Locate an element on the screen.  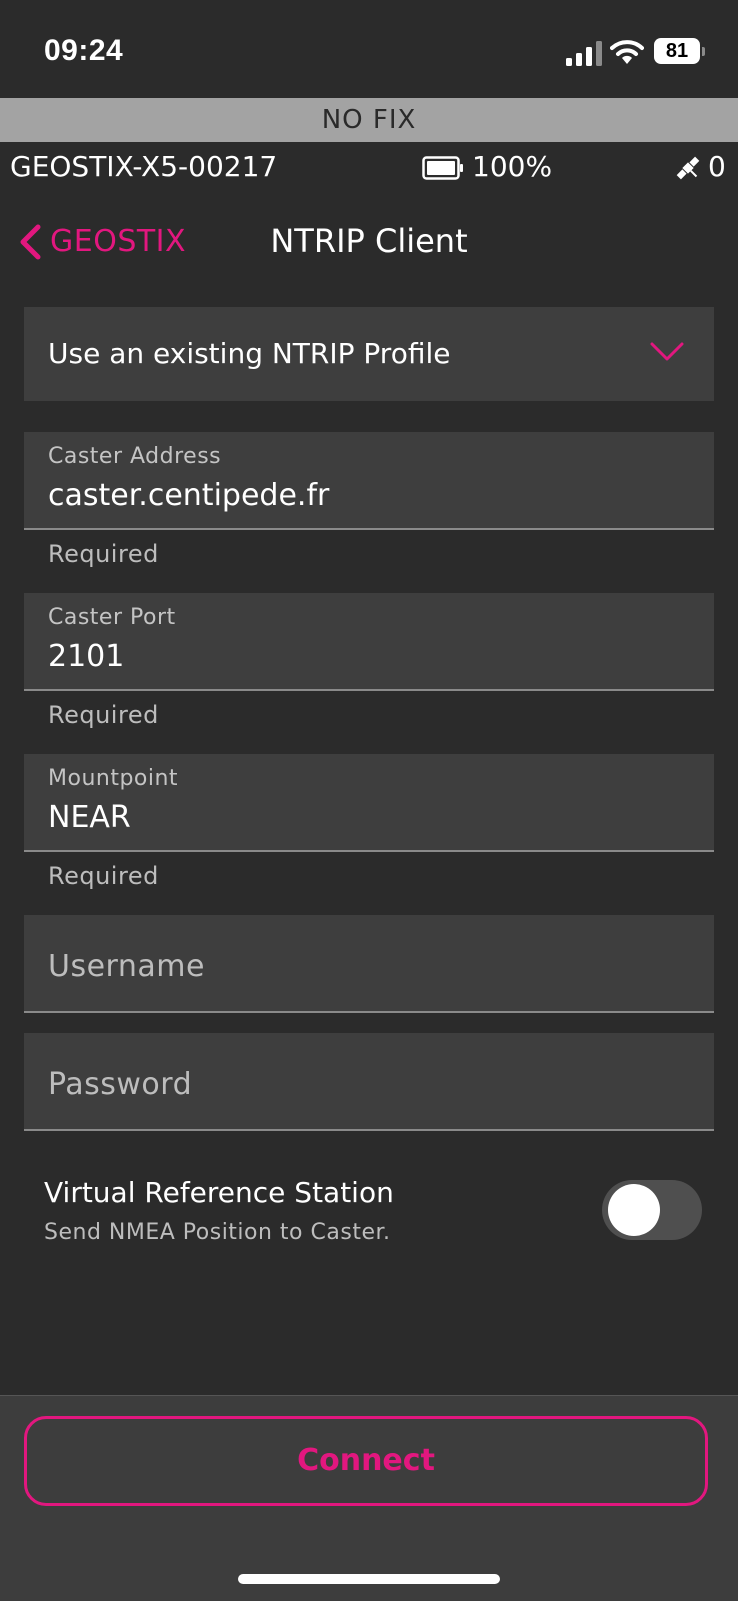
back-label: GEOSTIX is located at coordinates (118, 241).